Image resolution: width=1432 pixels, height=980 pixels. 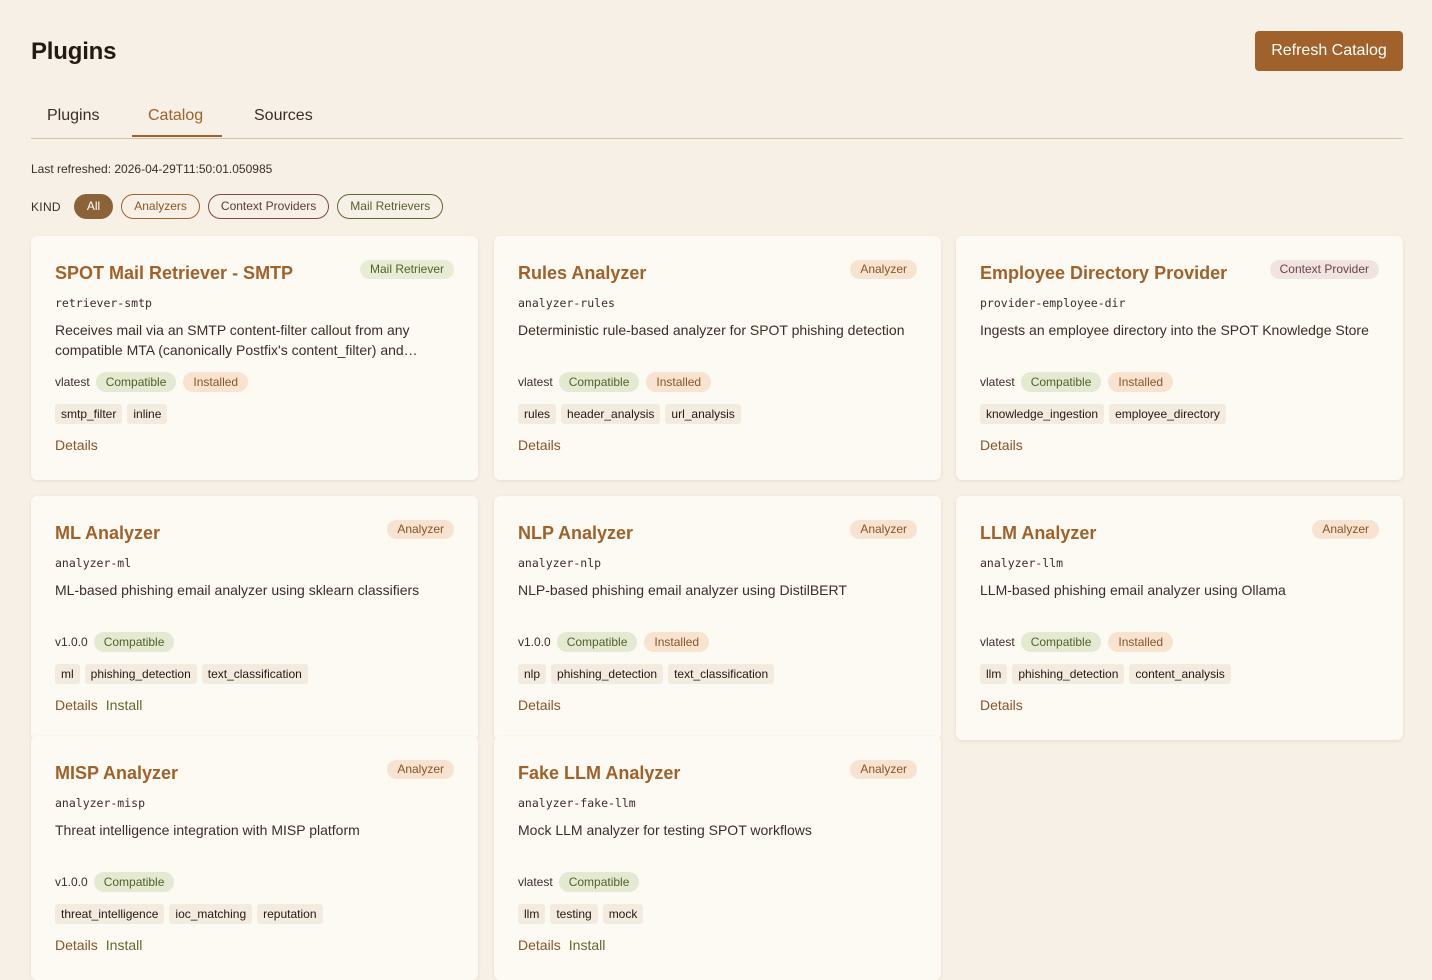 What do you see at coordinates (574, 914) in the screenshot?
I see `plugin-tag: testing` at bounding box center [574, 914].